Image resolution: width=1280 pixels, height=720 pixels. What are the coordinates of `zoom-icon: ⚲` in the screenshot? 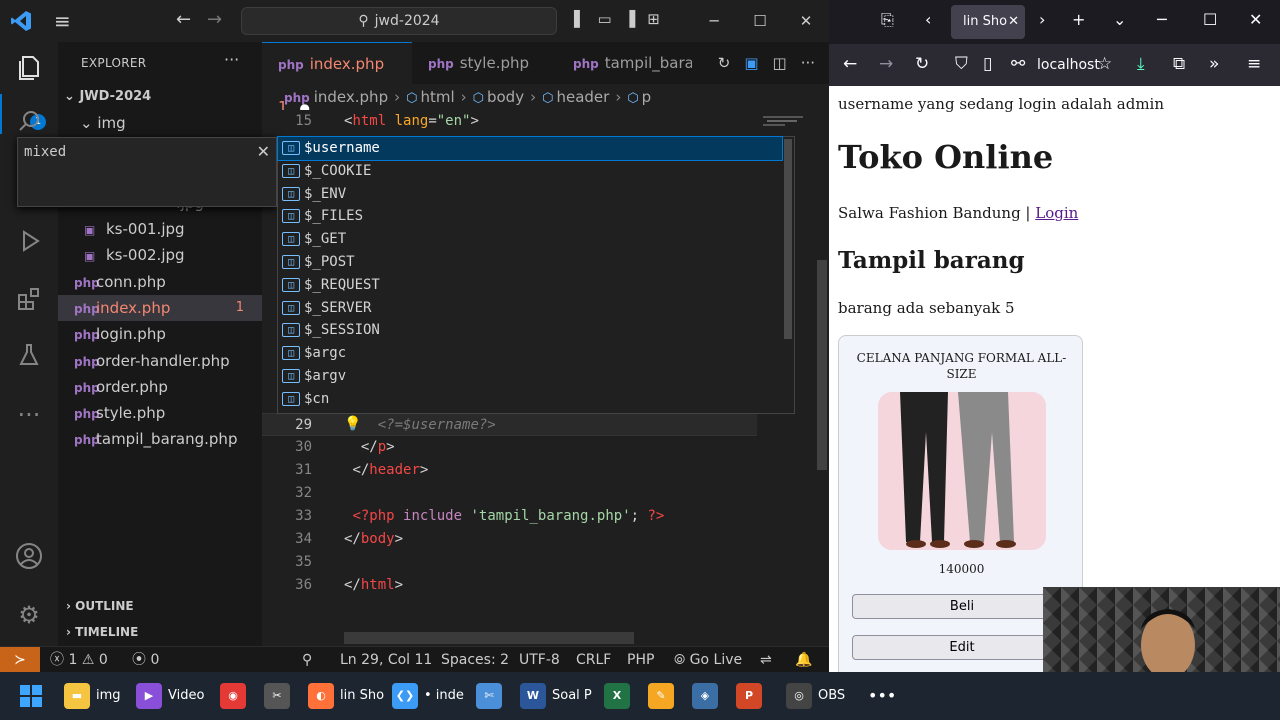 It's located at (307, 660).